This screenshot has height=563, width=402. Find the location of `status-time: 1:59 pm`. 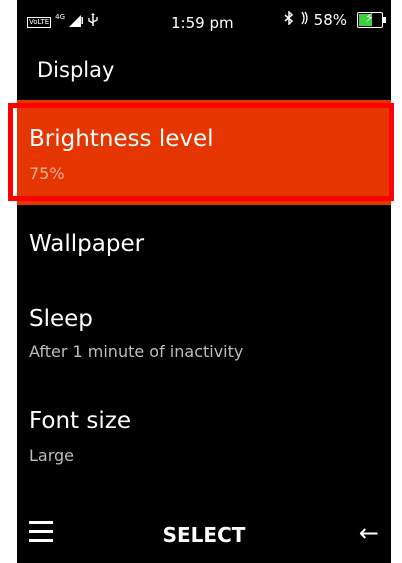

status-time: 1:59 pm is located at coordinates (202, 23).